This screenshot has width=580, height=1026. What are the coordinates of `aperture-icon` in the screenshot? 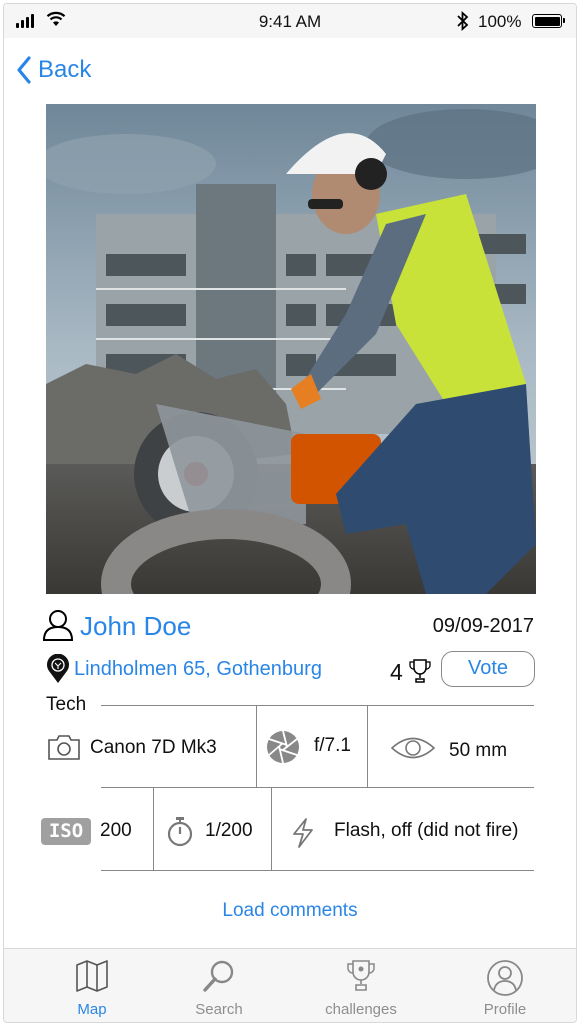 It's located at (283, 747).